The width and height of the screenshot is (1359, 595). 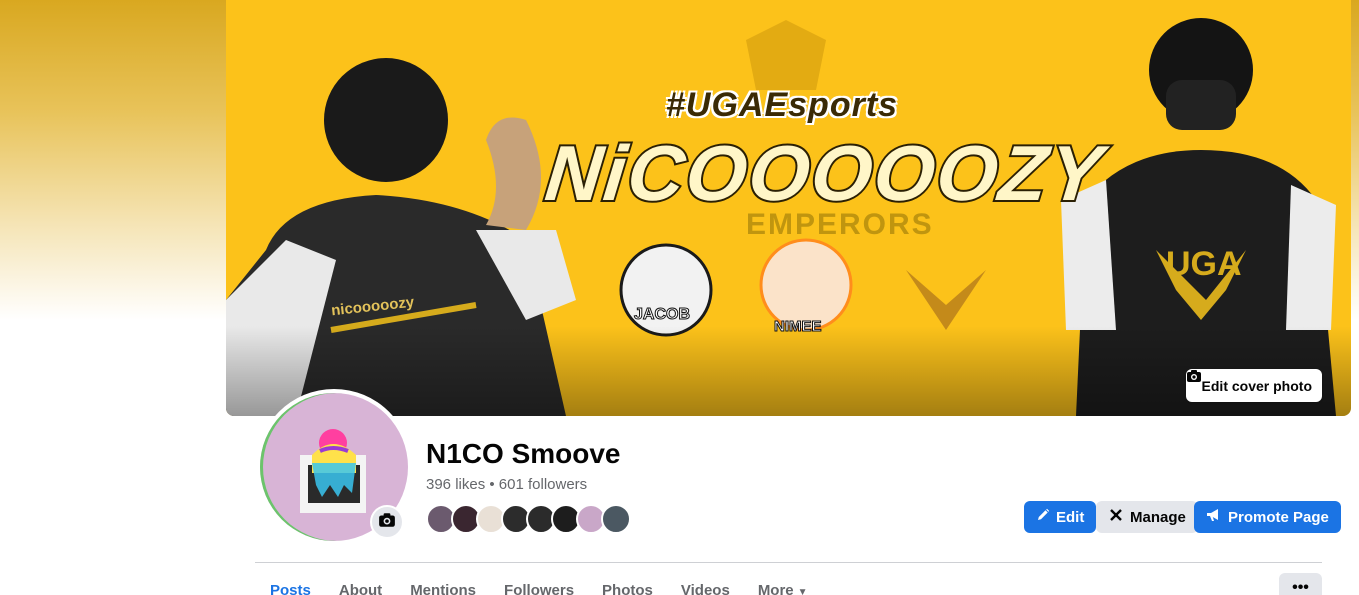 I want to click on promote-page-button: Promote Page, so click(x=1267, y=517).